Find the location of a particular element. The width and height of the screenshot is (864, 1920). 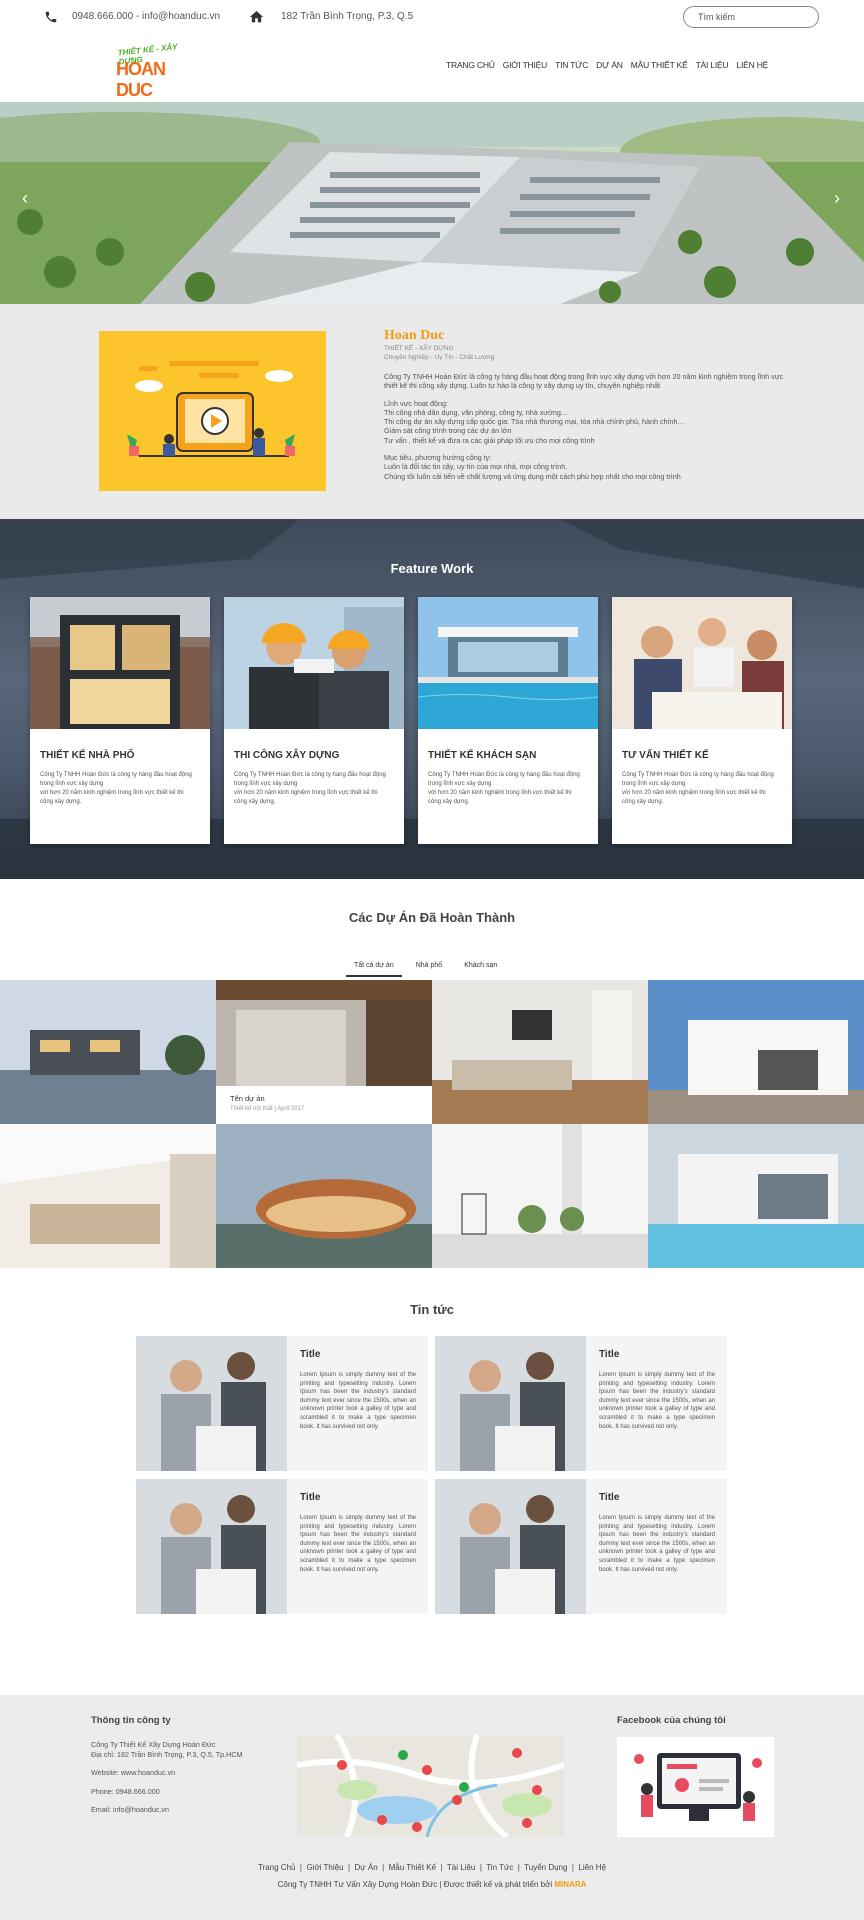

about-subtitle: THIẾT KẾ - XÂY DỰNG is located at coordinates (419, 348).